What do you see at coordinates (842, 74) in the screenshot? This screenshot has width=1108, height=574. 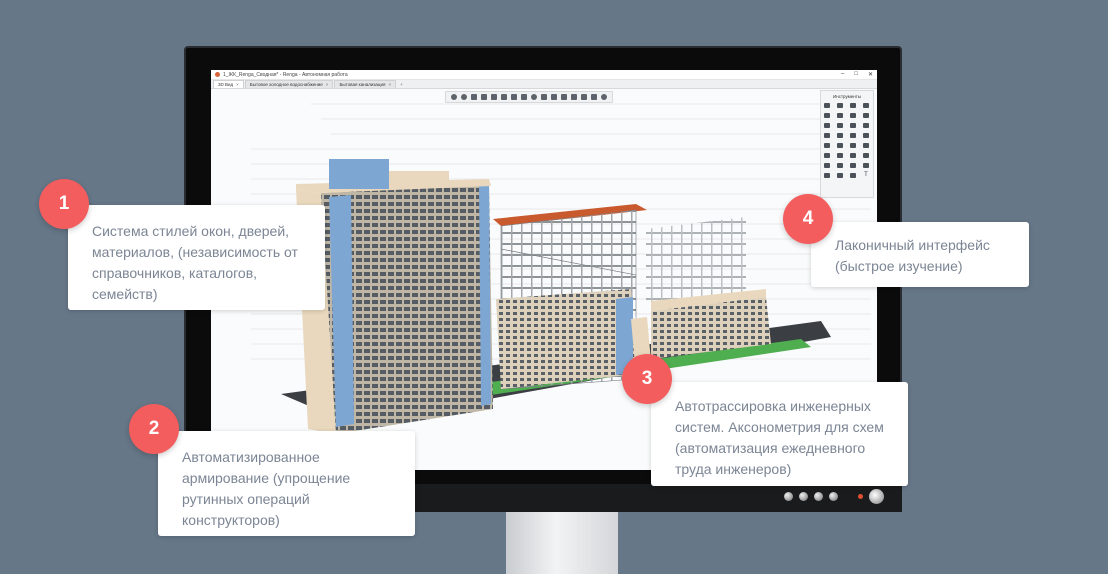 I see `minimize-button: –` at bounding box center [842, 74].